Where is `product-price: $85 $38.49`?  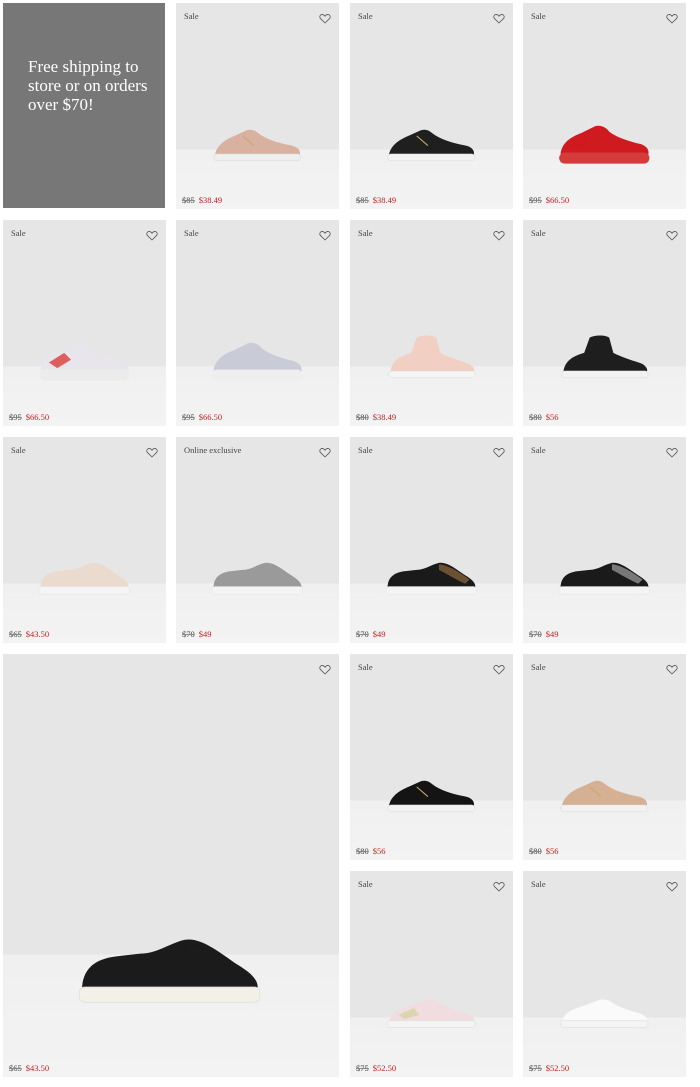 product-price: $85 $38.49 is located at coordinates (202, 200).